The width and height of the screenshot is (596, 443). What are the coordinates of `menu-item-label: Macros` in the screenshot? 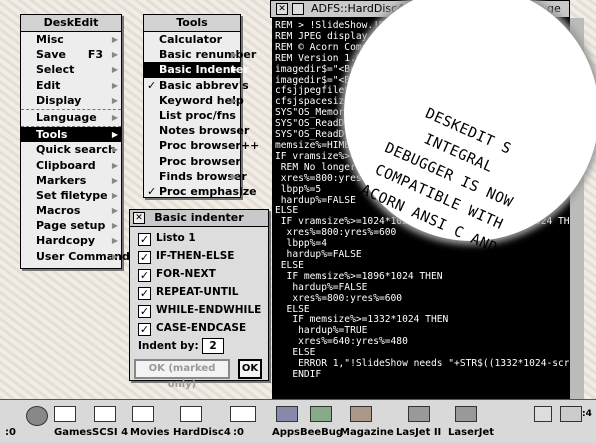 It's located at (58, 211).